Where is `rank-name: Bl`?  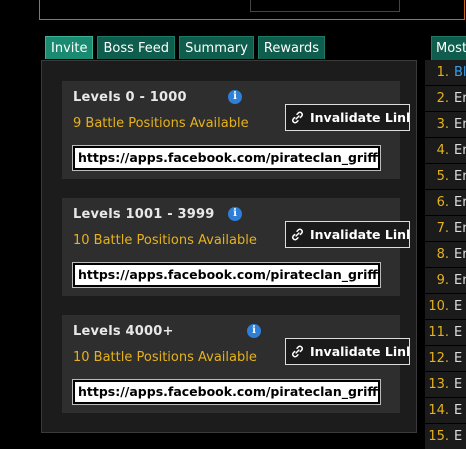 rank-name: Bl is located at coordinates (458, 72).